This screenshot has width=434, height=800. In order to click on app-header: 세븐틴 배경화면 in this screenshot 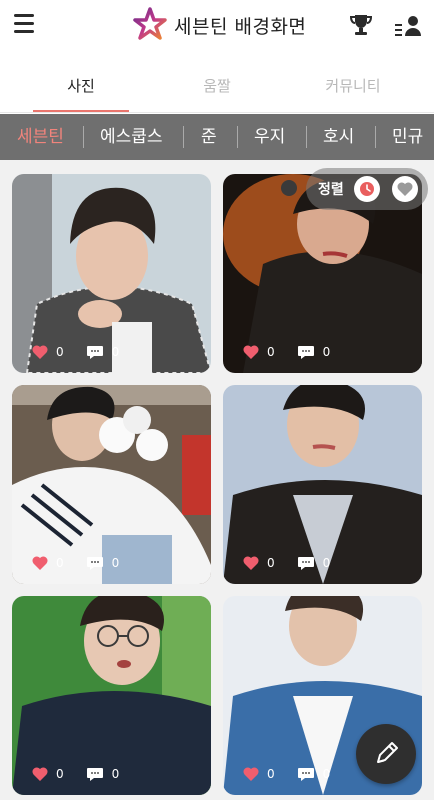, I will do `click(217, 26)`.